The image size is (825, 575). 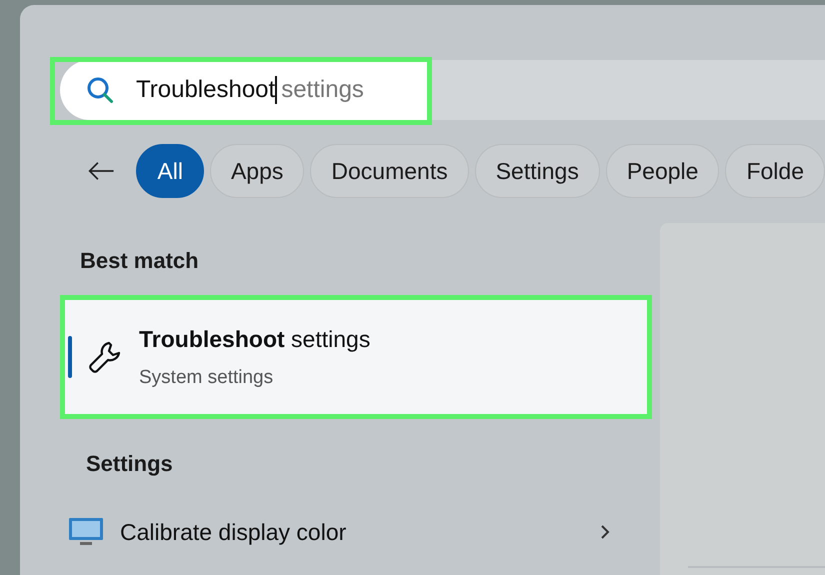 I want to click on filter-tab: Settings, so click(x=537, y=171).